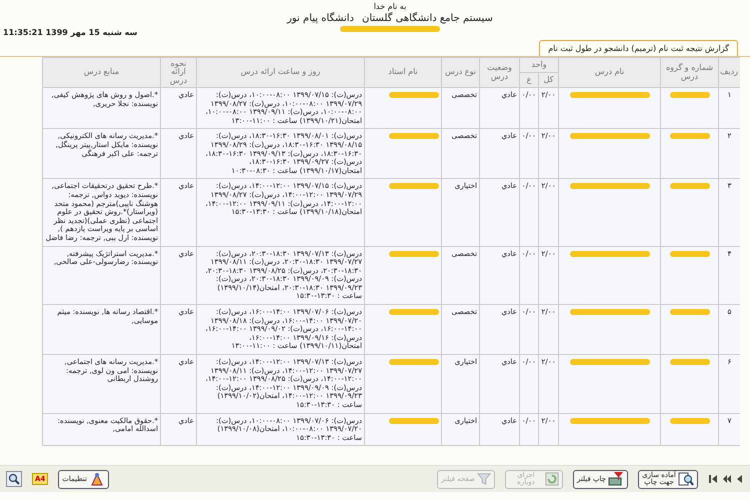  What do you see at coordinates (403, 73) in the screenshot?
I see `column-header: نام استاد` at bounding box center [403, 73].